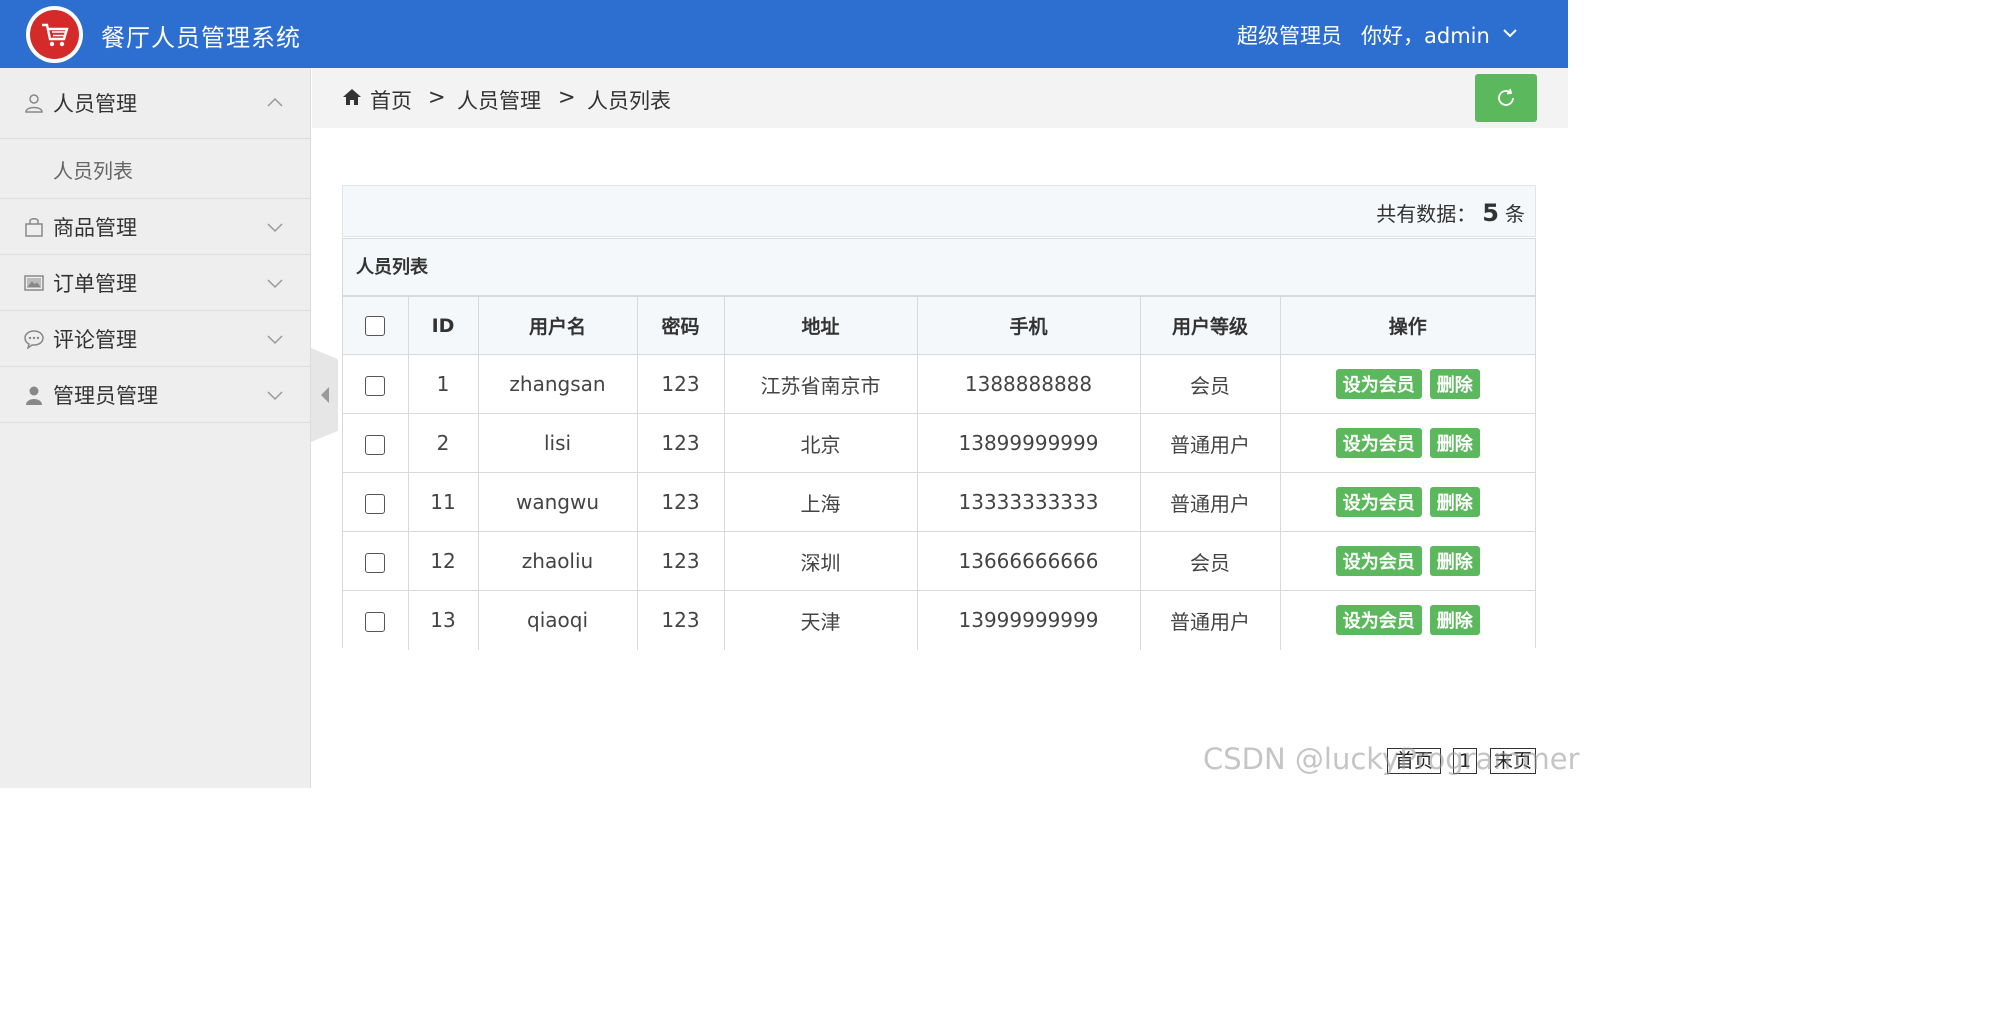 Image resolution: width=2014 pixels, height=1012 pixels. What do you see at coordinates (95, 283) in the screenshot?
I see `sidebar-item-label: 订单管理` at bounding box center [95, 283].